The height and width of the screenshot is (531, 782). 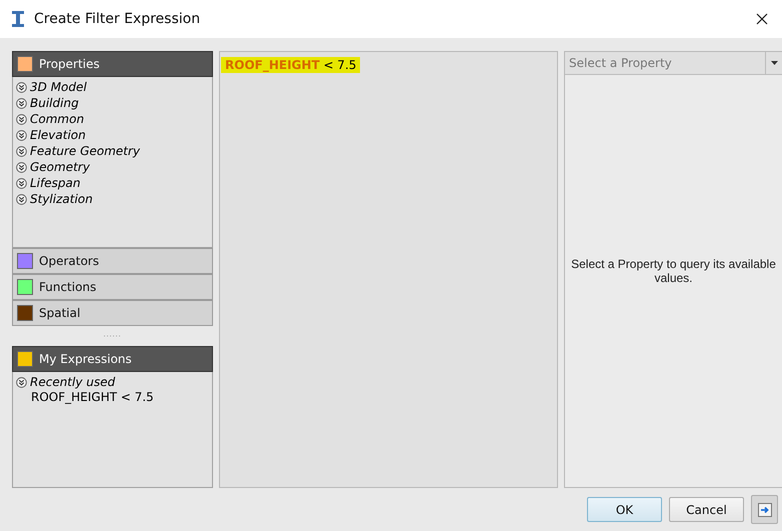 What do you see at coordinates (706, 509) in the screenshot?
I see `cancel-button: Cancel` at bounding box center [706, 509].